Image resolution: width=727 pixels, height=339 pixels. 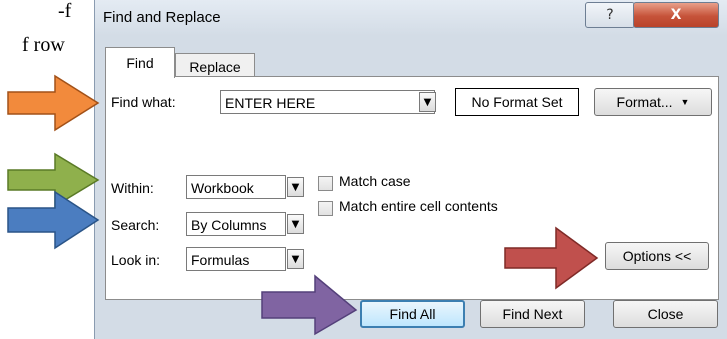 I want to click on tab-find-label: Find, so click(x=140, y=63).